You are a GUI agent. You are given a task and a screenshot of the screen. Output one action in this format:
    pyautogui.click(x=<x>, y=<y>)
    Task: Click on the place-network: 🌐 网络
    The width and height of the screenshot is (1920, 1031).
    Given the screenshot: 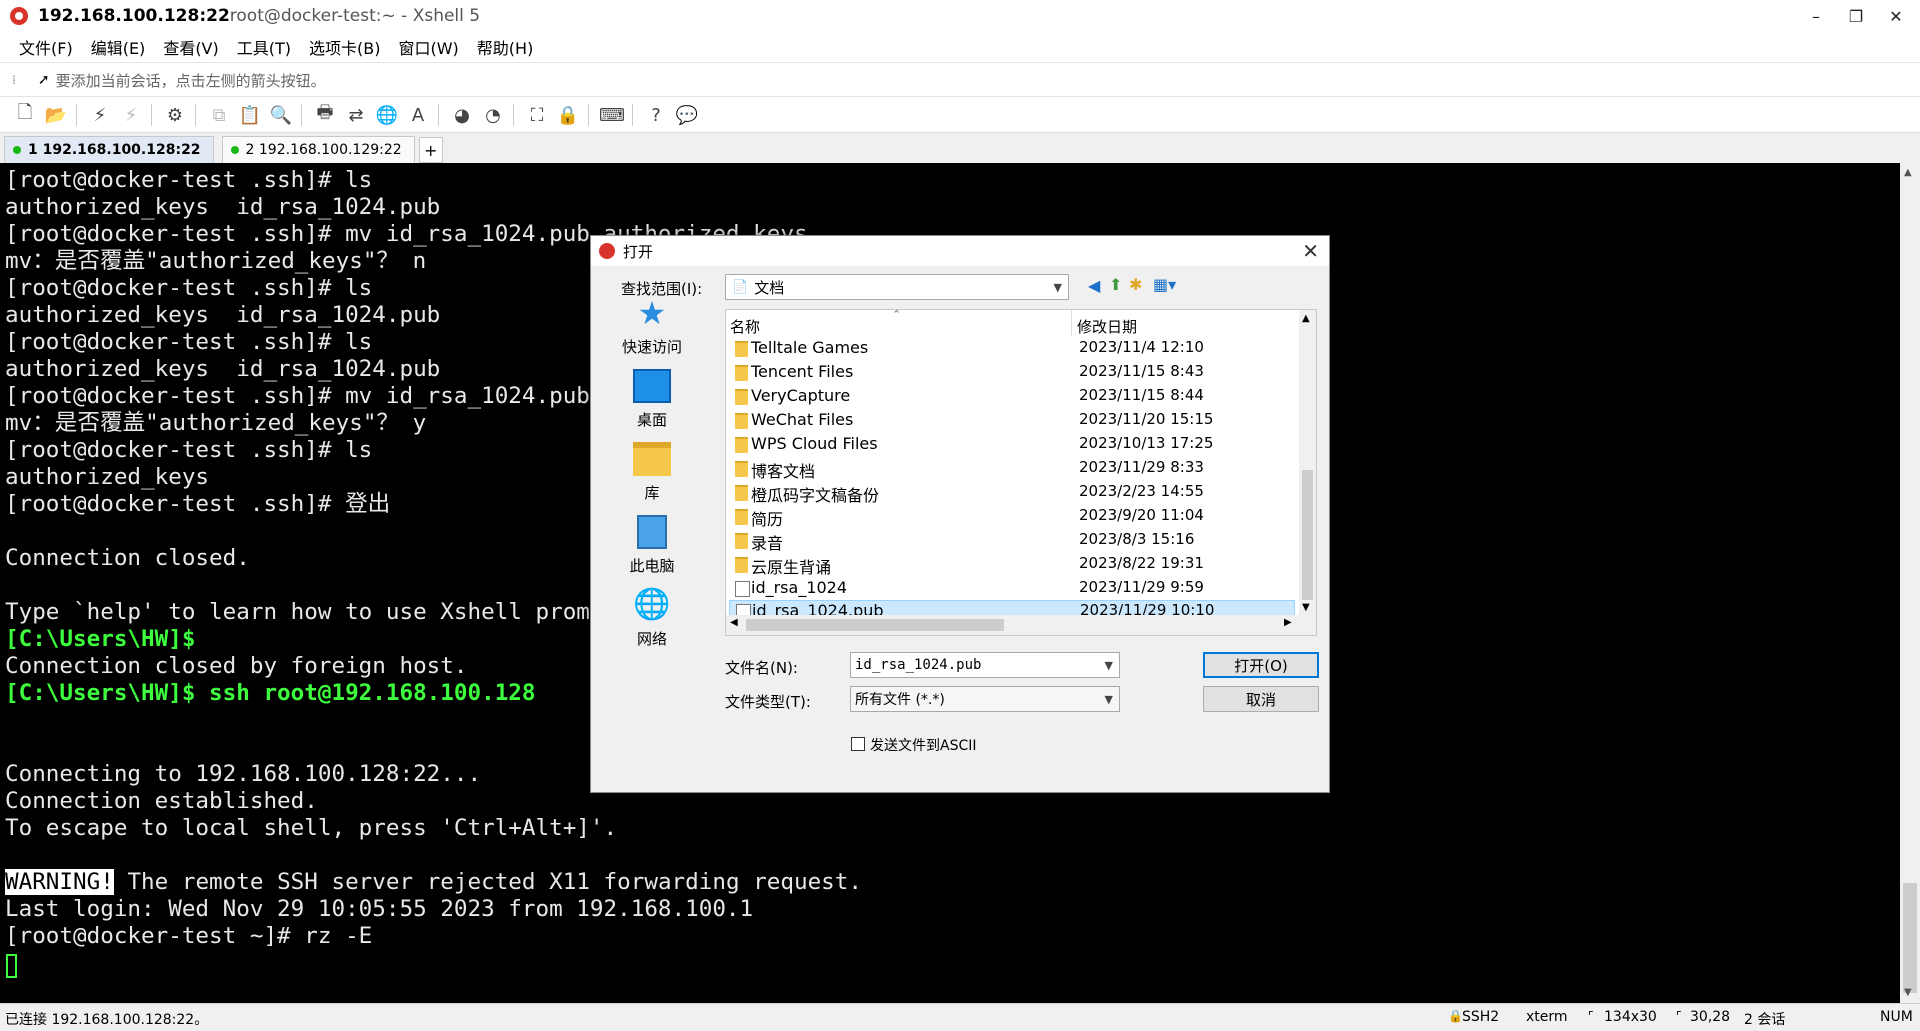 What is the action you would take?
    pyautogui.click(x=652, y=618)
    